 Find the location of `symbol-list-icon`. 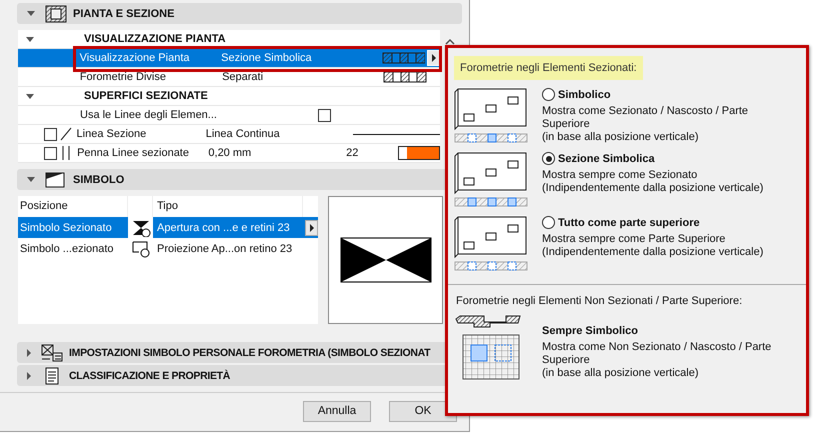

symbol-list-icon is located at coordinates (52, 353).